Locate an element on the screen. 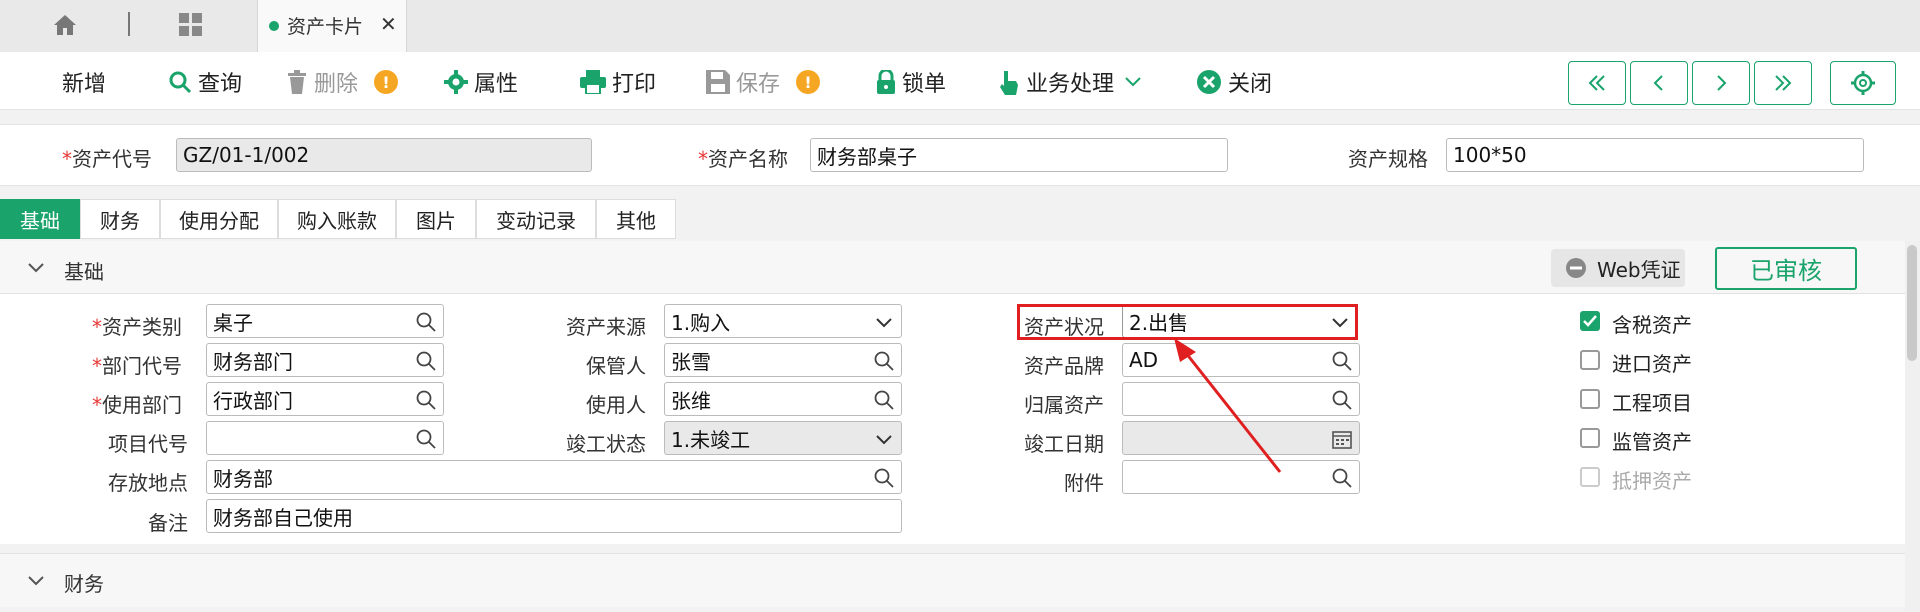  completion-status-select: 1.未竣工 is located at coordinates (783, 438).